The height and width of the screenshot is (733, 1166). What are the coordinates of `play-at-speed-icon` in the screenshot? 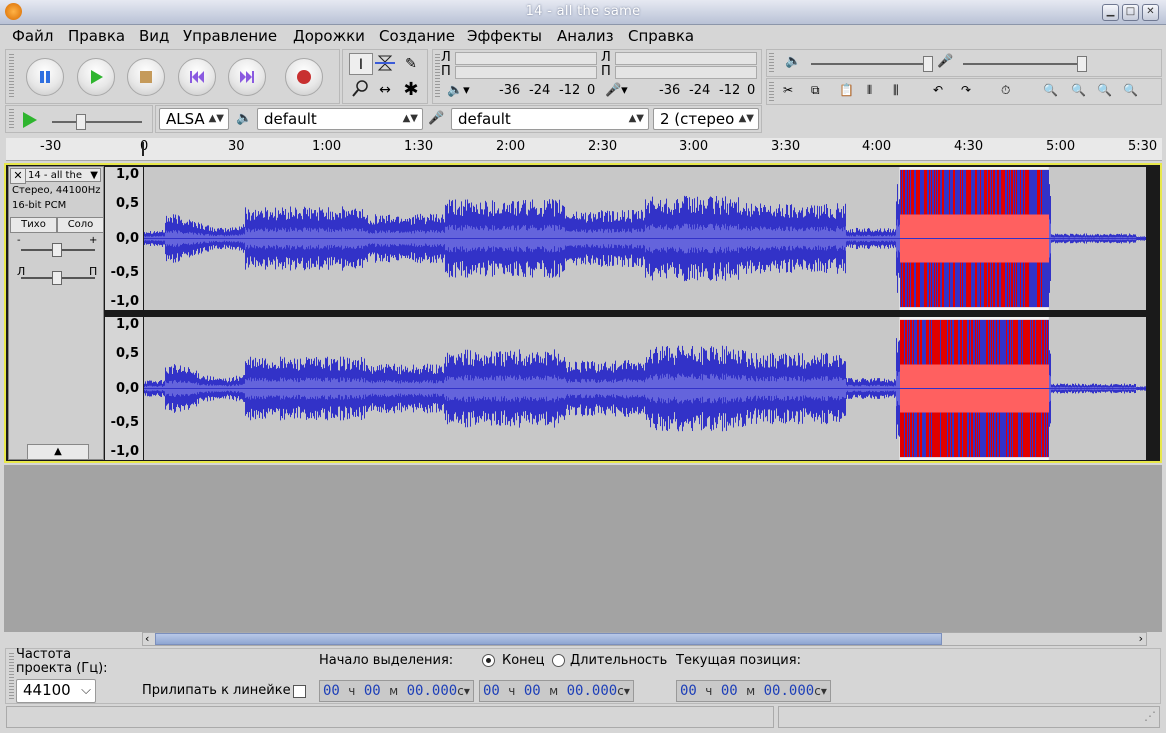 It's located at (29, 120).